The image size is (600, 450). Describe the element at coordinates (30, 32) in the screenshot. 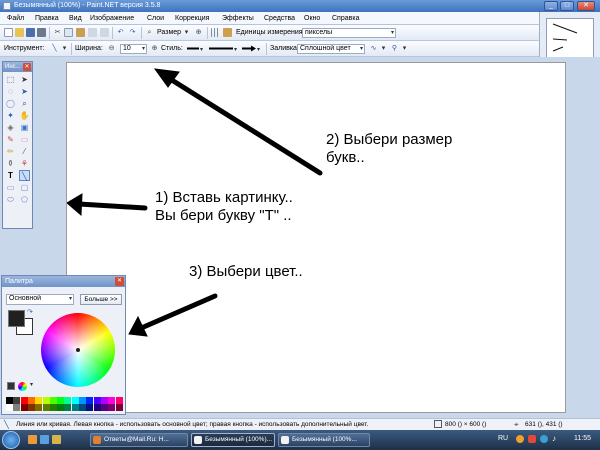

I see `save-icon` at that location.